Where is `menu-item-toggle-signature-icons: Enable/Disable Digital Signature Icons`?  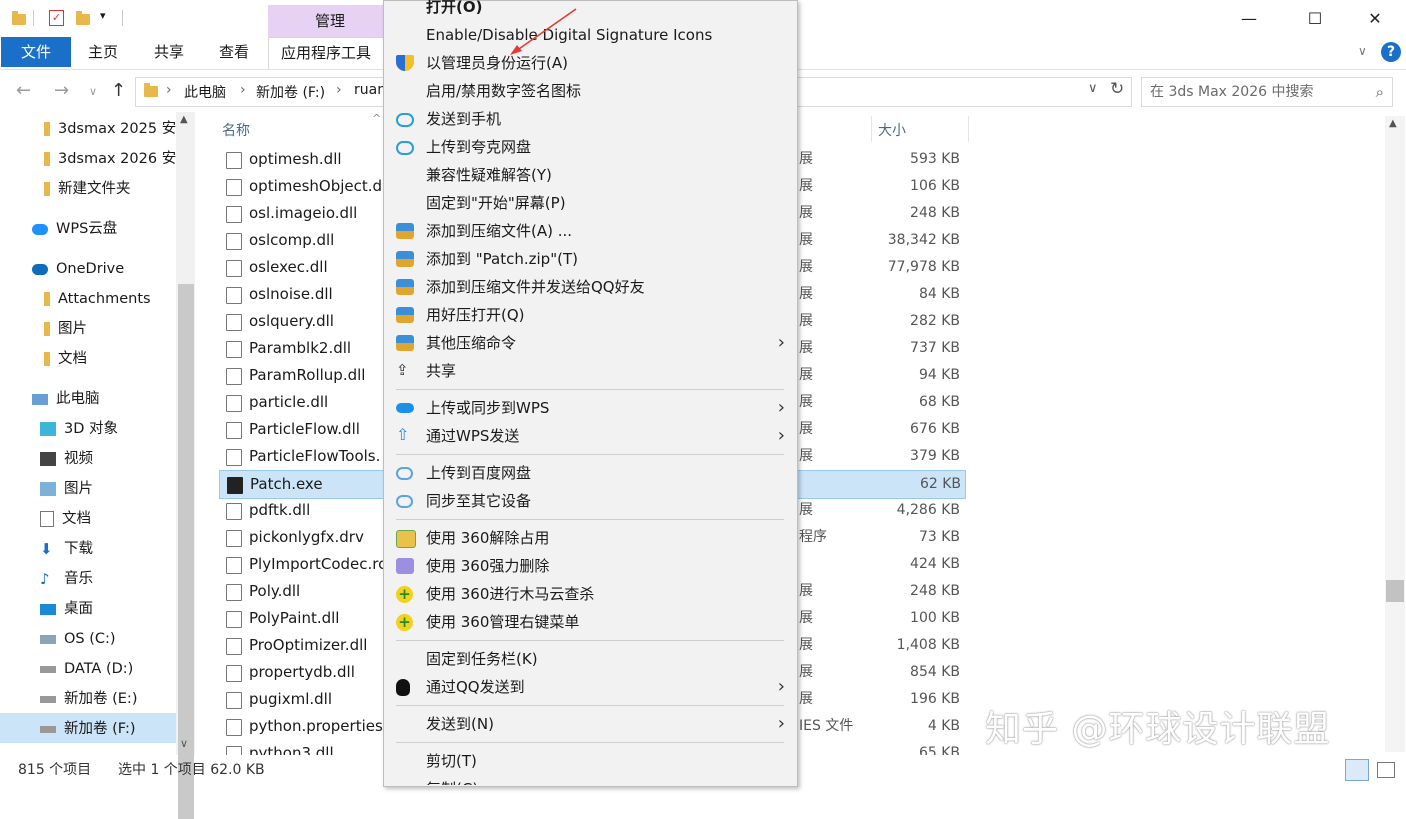 menu-item-toggle-signature-icons: Enable/Disable Digital Signature Icons is located at coordinates (590, 35).